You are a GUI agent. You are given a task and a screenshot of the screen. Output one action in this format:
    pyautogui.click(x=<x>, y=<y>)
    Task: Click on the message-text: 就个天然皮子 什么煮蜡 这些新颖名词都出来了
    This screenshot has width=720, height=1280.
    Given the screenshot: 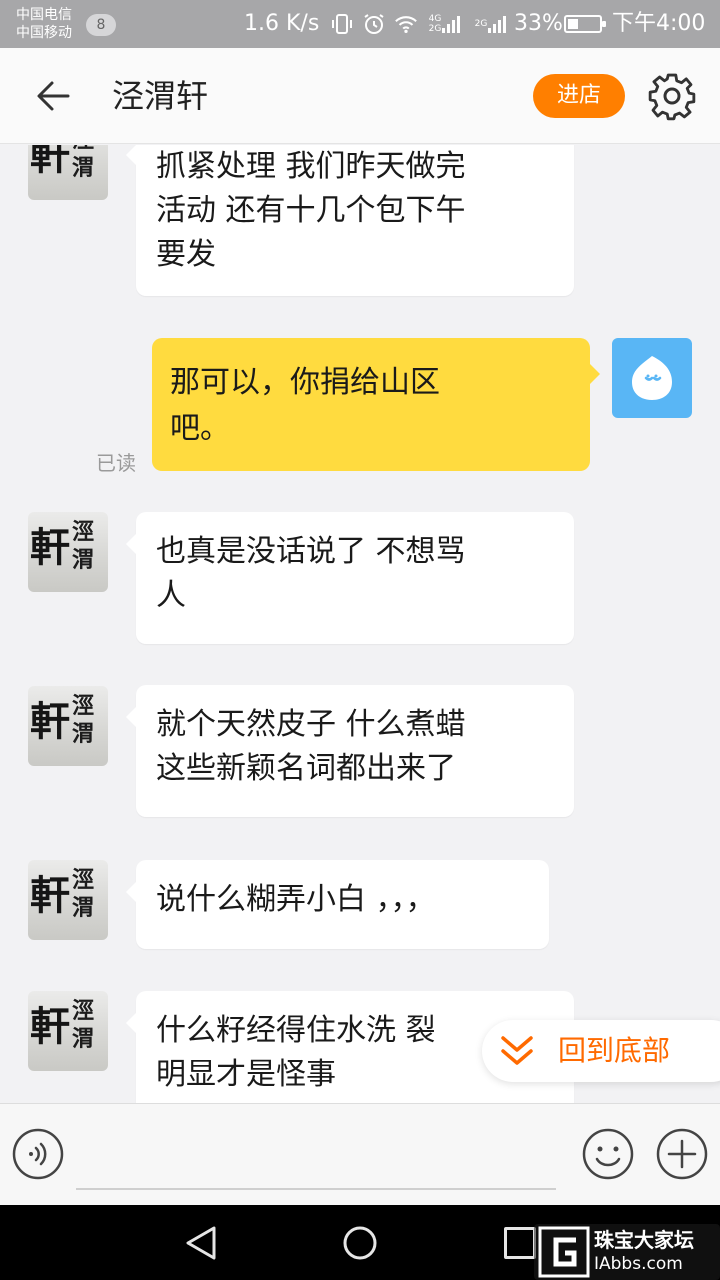 What is the action you would take?
    pyautogui.click(x=311, y=746)
    